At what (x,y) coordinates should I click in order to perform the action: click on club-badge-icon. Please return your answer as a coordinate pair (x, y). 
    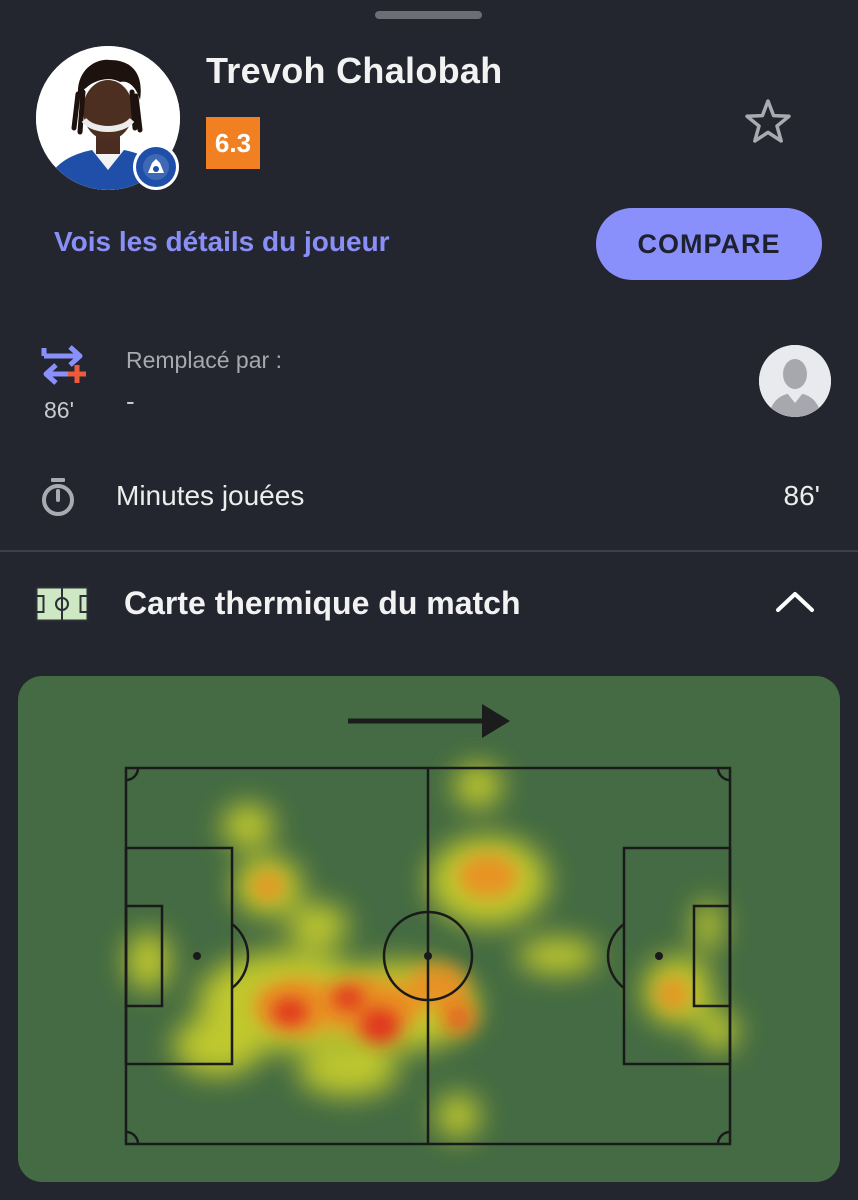
    Looking at the image, I should click on (156, 167).